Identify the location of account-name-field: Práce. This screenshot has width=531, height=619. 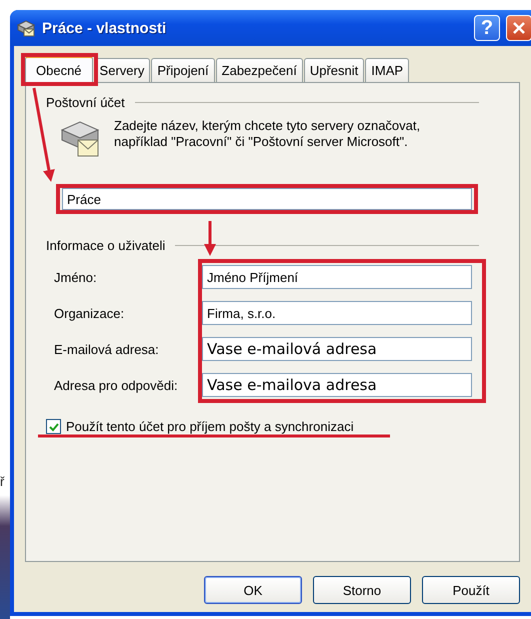
(267, 199).